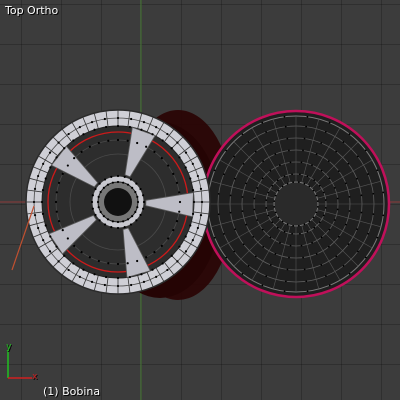 The height and width of the screenshot is (400, 400). I want to click on curve-handle, so click(23, 238).